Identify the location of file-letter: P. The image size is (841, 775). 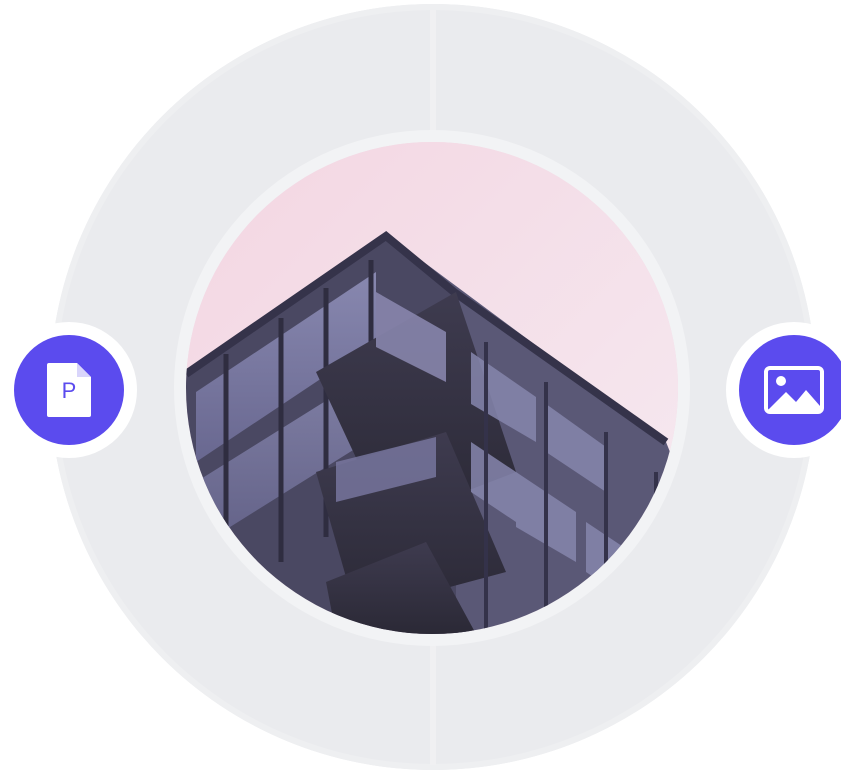
(69, 390).